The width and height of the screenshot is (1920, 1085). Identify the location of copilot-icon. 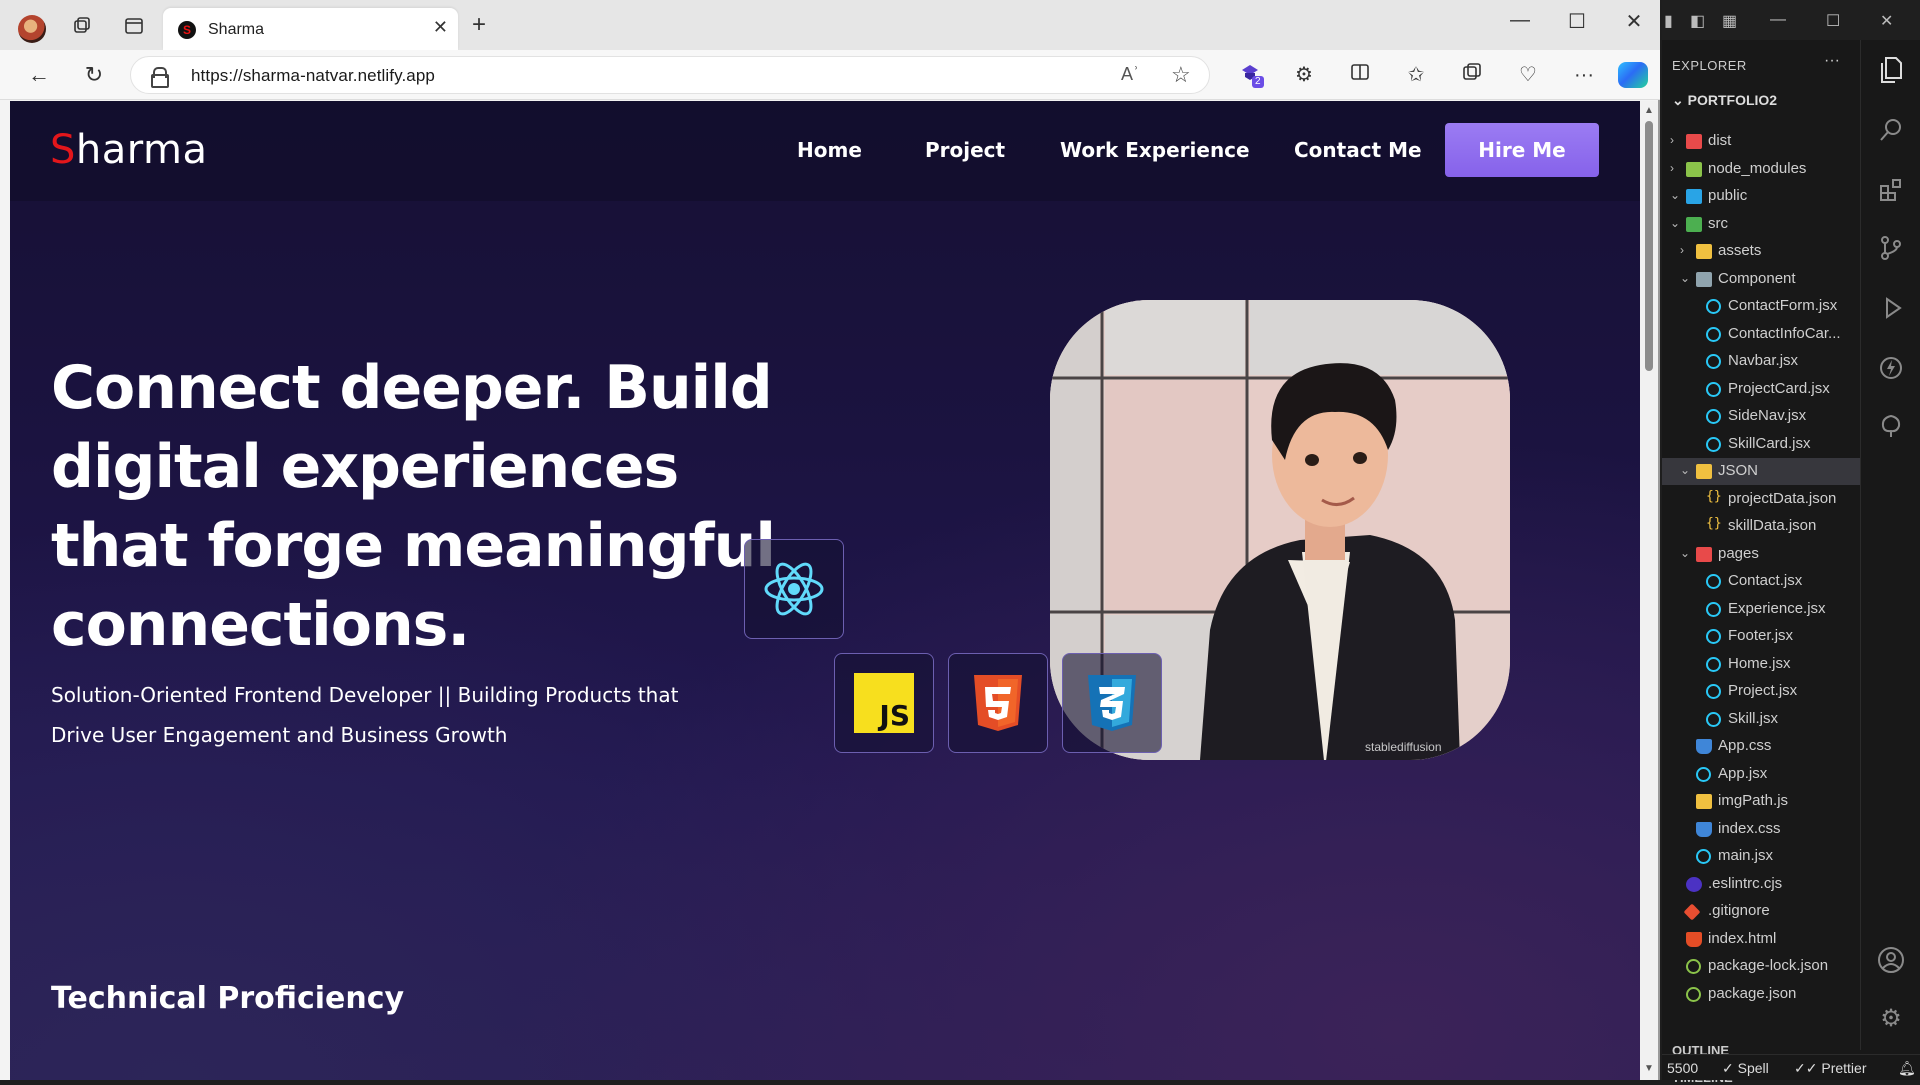
(1633, 75).